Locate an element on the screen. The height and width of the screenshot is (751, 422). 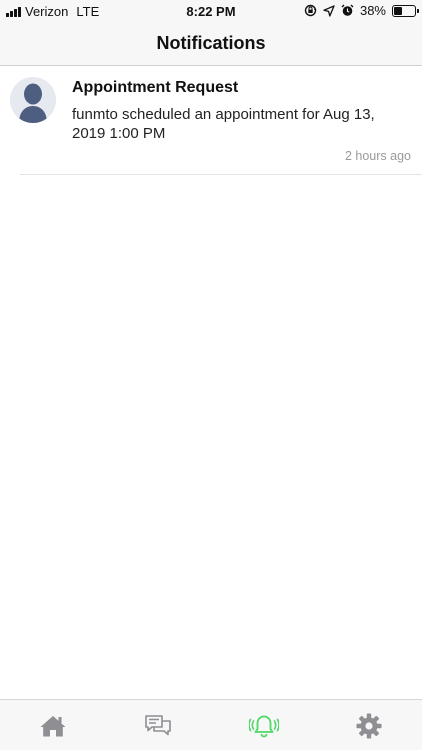
battery-percent: 38% is located at coordinates (373, 10).